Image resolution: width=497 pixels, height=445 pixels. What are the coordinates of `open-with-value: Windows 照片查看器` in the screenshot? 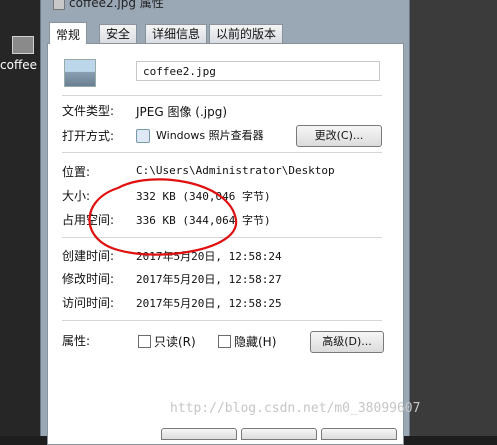 It's located at (200, 135).